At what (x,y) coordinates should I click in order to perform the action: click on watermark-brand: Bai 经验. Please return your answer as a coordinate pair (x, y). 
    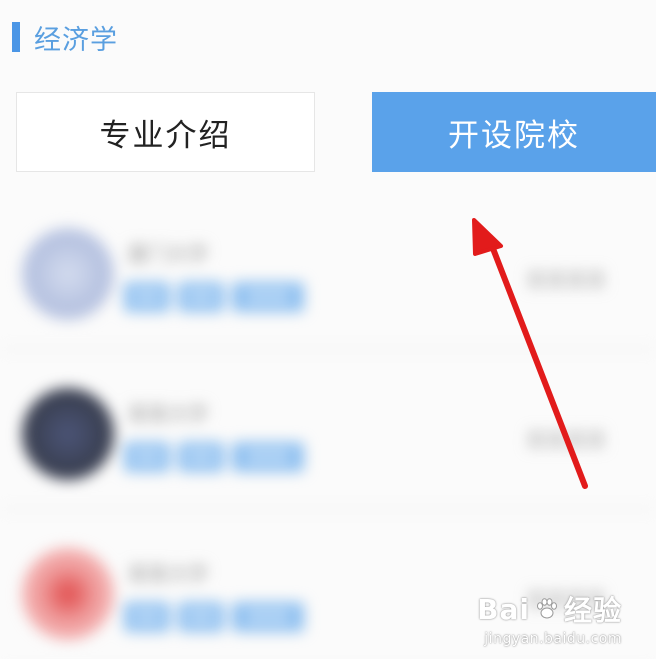
    Looking at the image, I should click on (549, 609).